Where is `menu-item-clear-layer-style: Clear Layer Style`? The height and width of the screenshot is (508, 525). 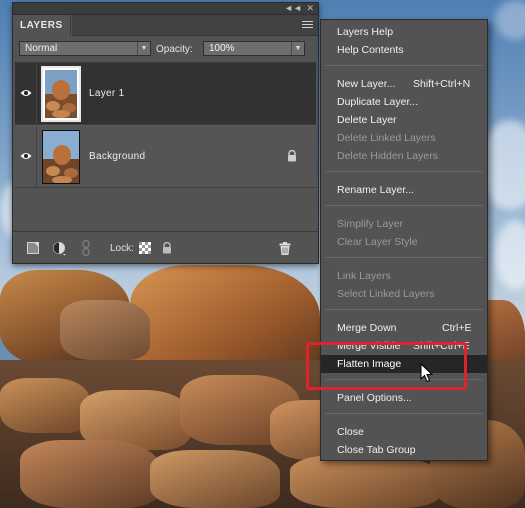
menu-item-clear-layer-style: Clear Layer Style is located at coordinates (404, 242).